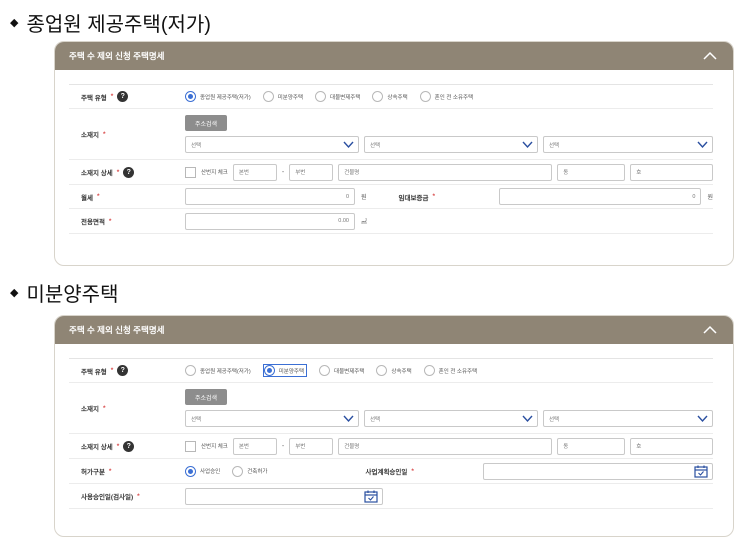 The height and width of the screenshot is (539, 755). I want to click on radio-business-approval: 사업승인, so click(202, 471).